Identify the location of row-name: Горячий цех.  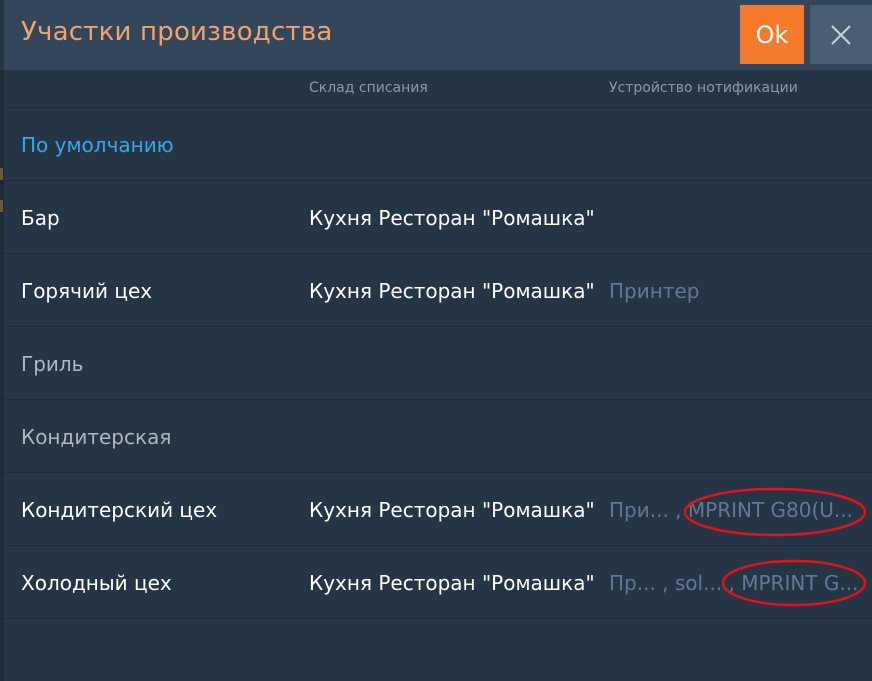
(87, 291).